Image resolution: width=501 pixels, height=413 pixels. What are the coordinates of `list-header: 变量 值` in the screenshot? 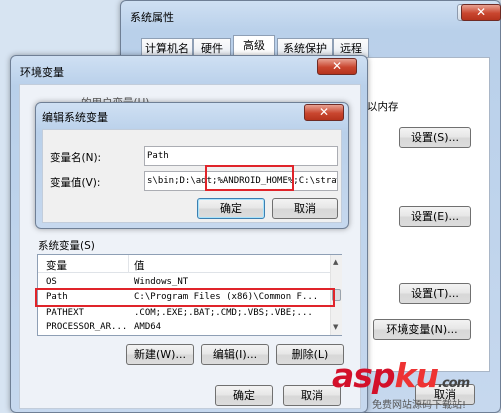 It's located at (184, 264).